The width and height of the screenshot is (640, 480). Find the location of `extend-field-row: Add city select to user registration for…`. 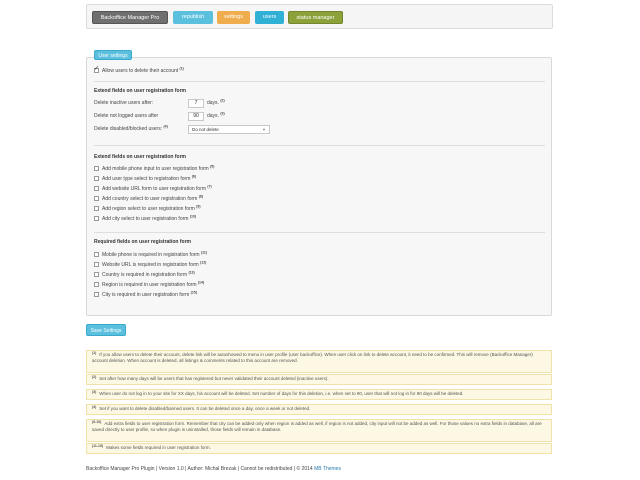

extend-field-row: Add city select to user registration for… is located at coordinates (145, 219).